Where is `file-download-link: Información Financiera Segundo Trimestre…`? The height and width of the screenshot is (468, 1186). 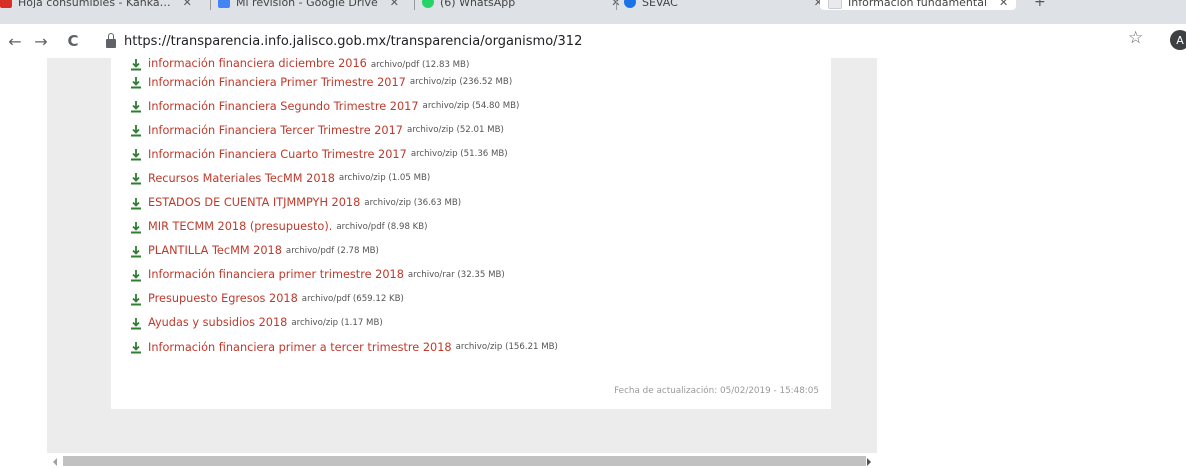 file-download-link: Información Financiera Segundo Trimestre… is located at coordinates (283, 106).